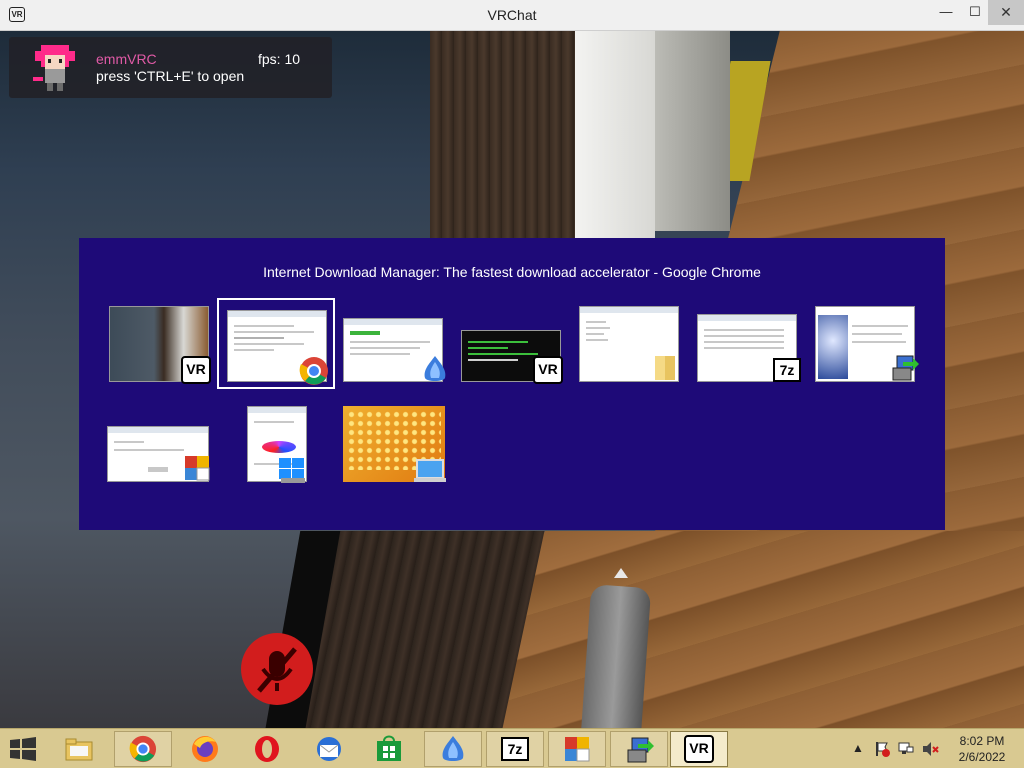 This screenshot has width=1024, height=768. I want to click on emmvrc-avatar-icon, so click(54, 68).